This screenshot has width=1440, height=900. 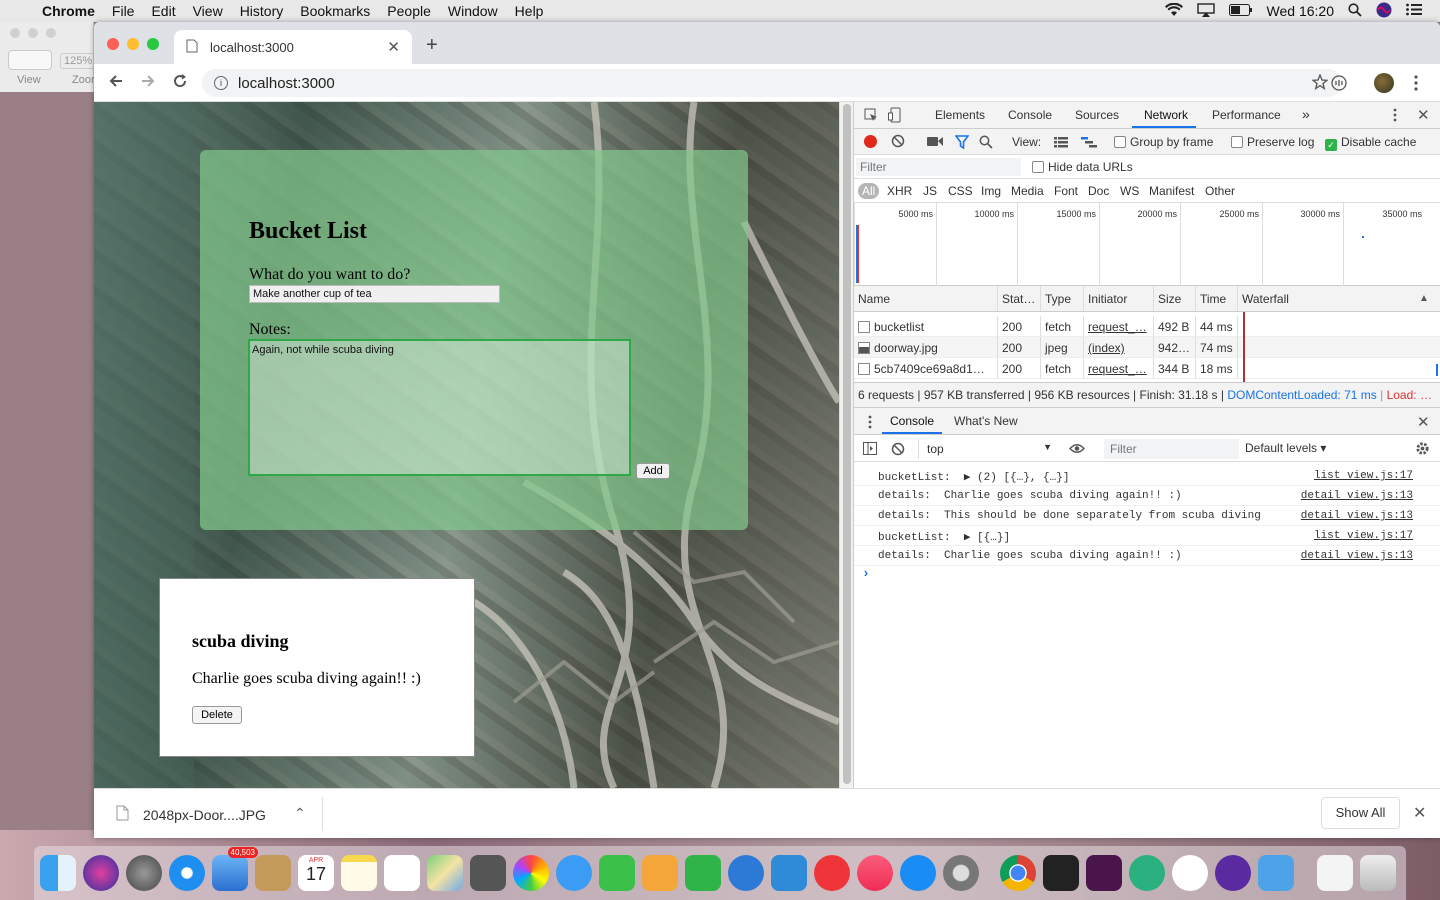 I want to click on new-tab-icon: +, so click(x=432, y=45).